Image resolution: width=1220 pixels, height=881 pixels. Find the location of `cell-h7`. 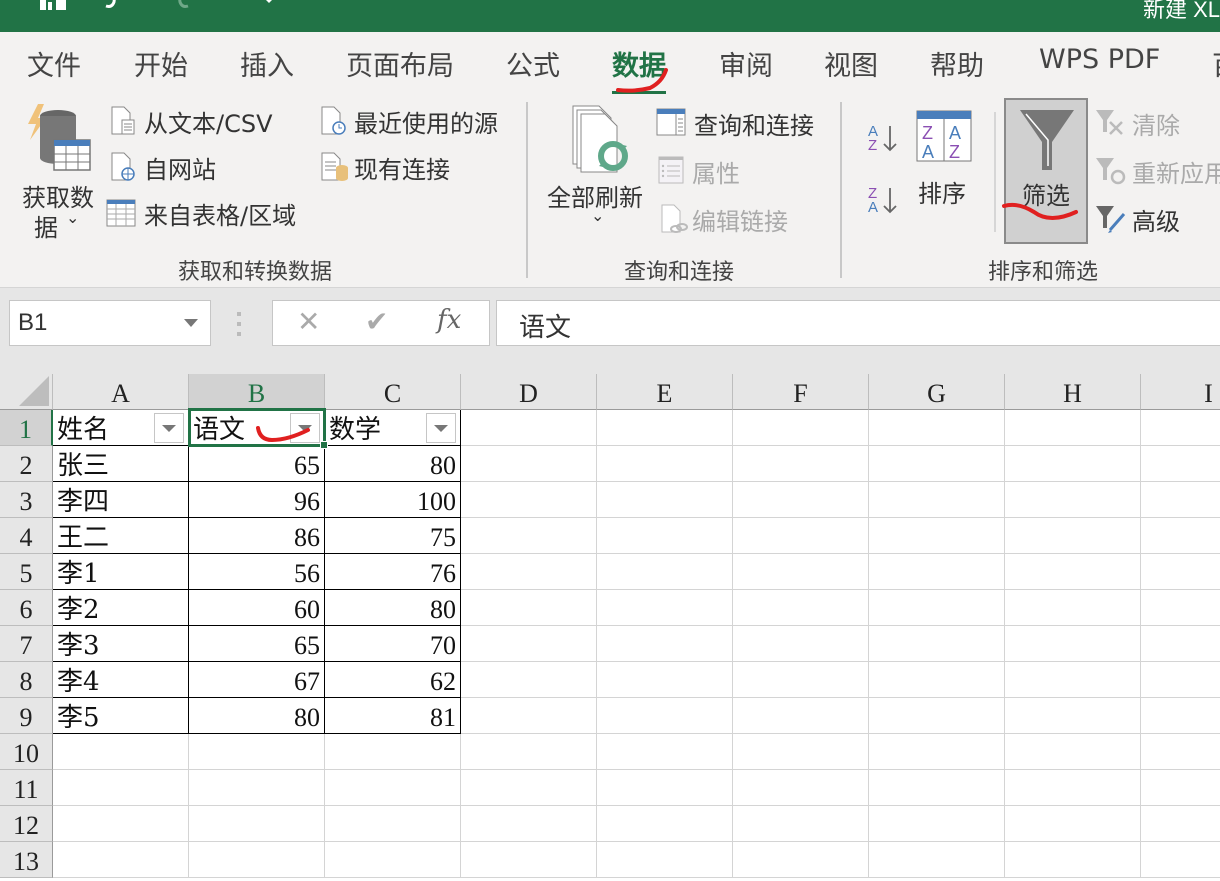

cell-h7 is located at coordinates (1073, 644).